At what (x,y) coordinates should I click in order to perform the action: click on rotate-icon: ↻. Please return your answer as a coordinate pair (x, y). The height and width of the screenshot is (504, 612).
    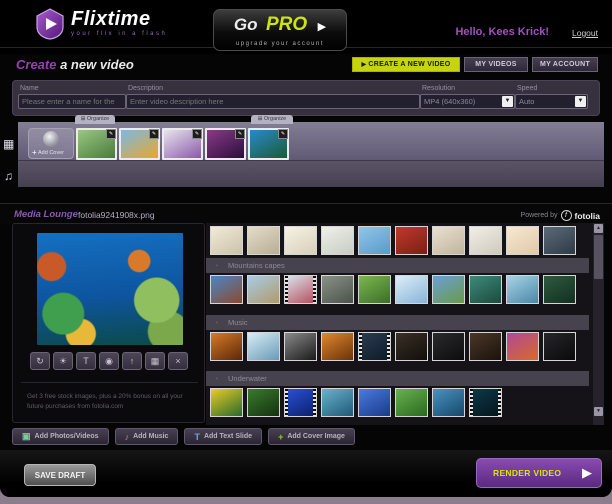
    Looking at the image, I should click on (40, 361).